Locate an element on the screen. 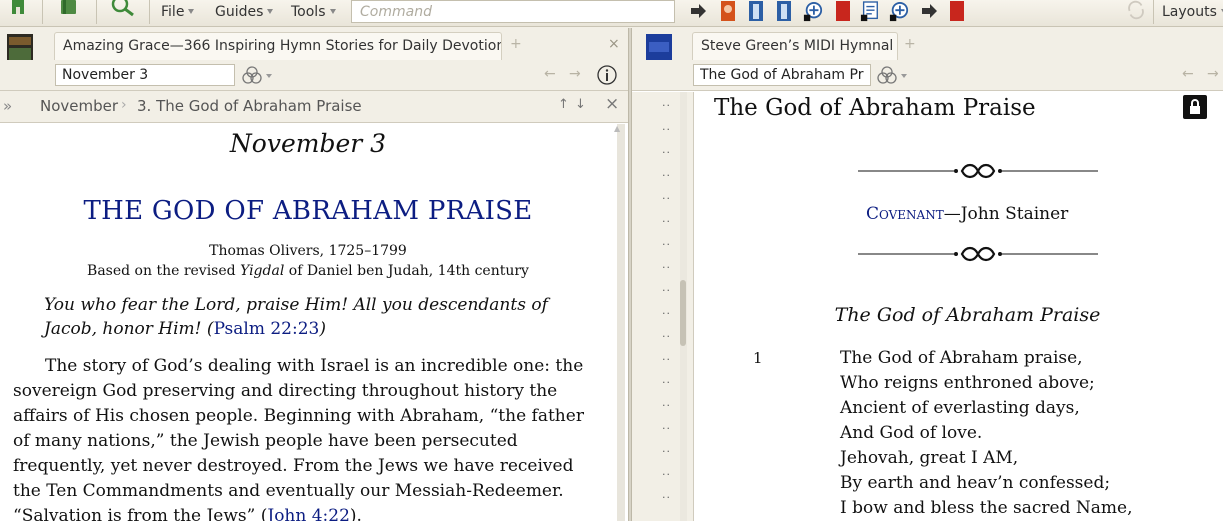 This screenshot has width=1223, height=521. document-shortcut-icon is located at coordinates (870, 12).